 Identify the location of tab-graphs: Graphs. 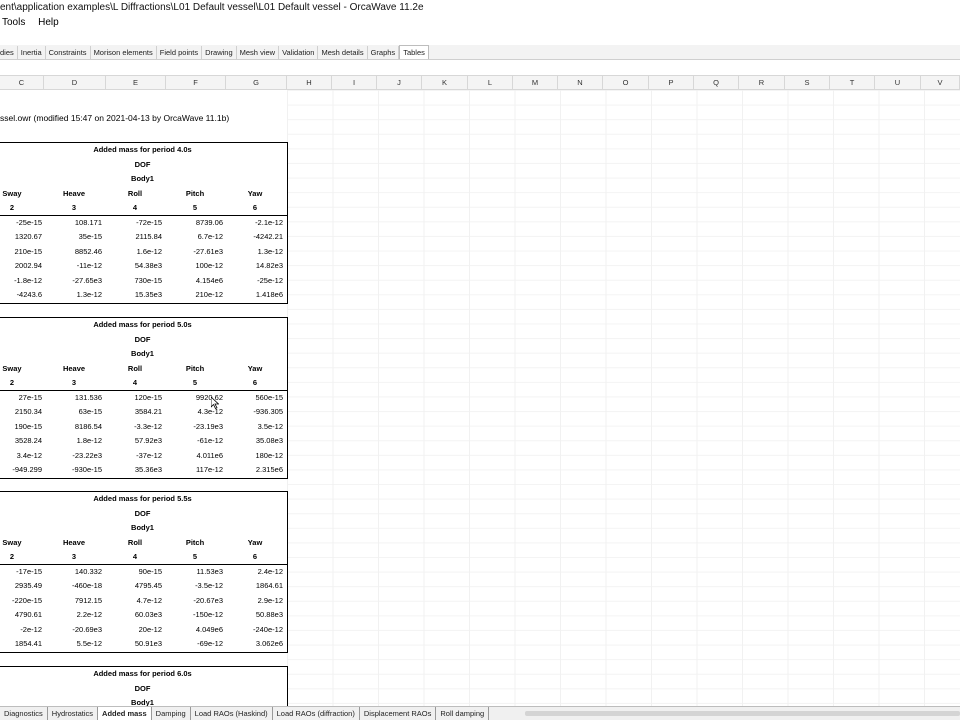
(384, 52).